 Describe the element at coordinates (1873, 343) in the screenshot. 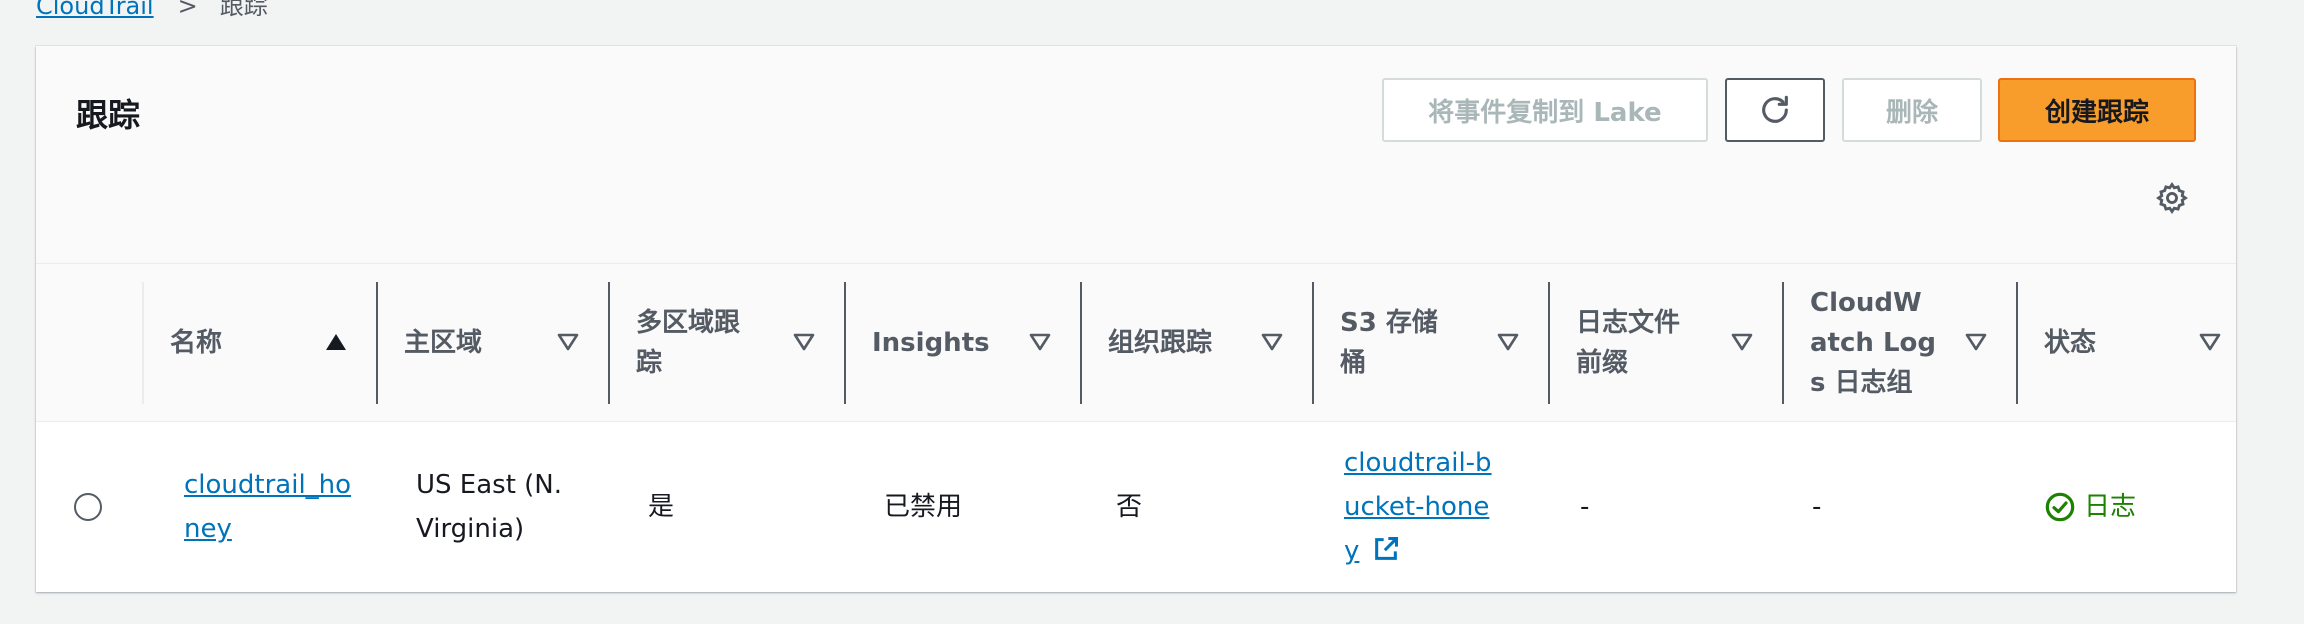

I see `column-header-label: CloudWatch Logs 日志组` at that location.